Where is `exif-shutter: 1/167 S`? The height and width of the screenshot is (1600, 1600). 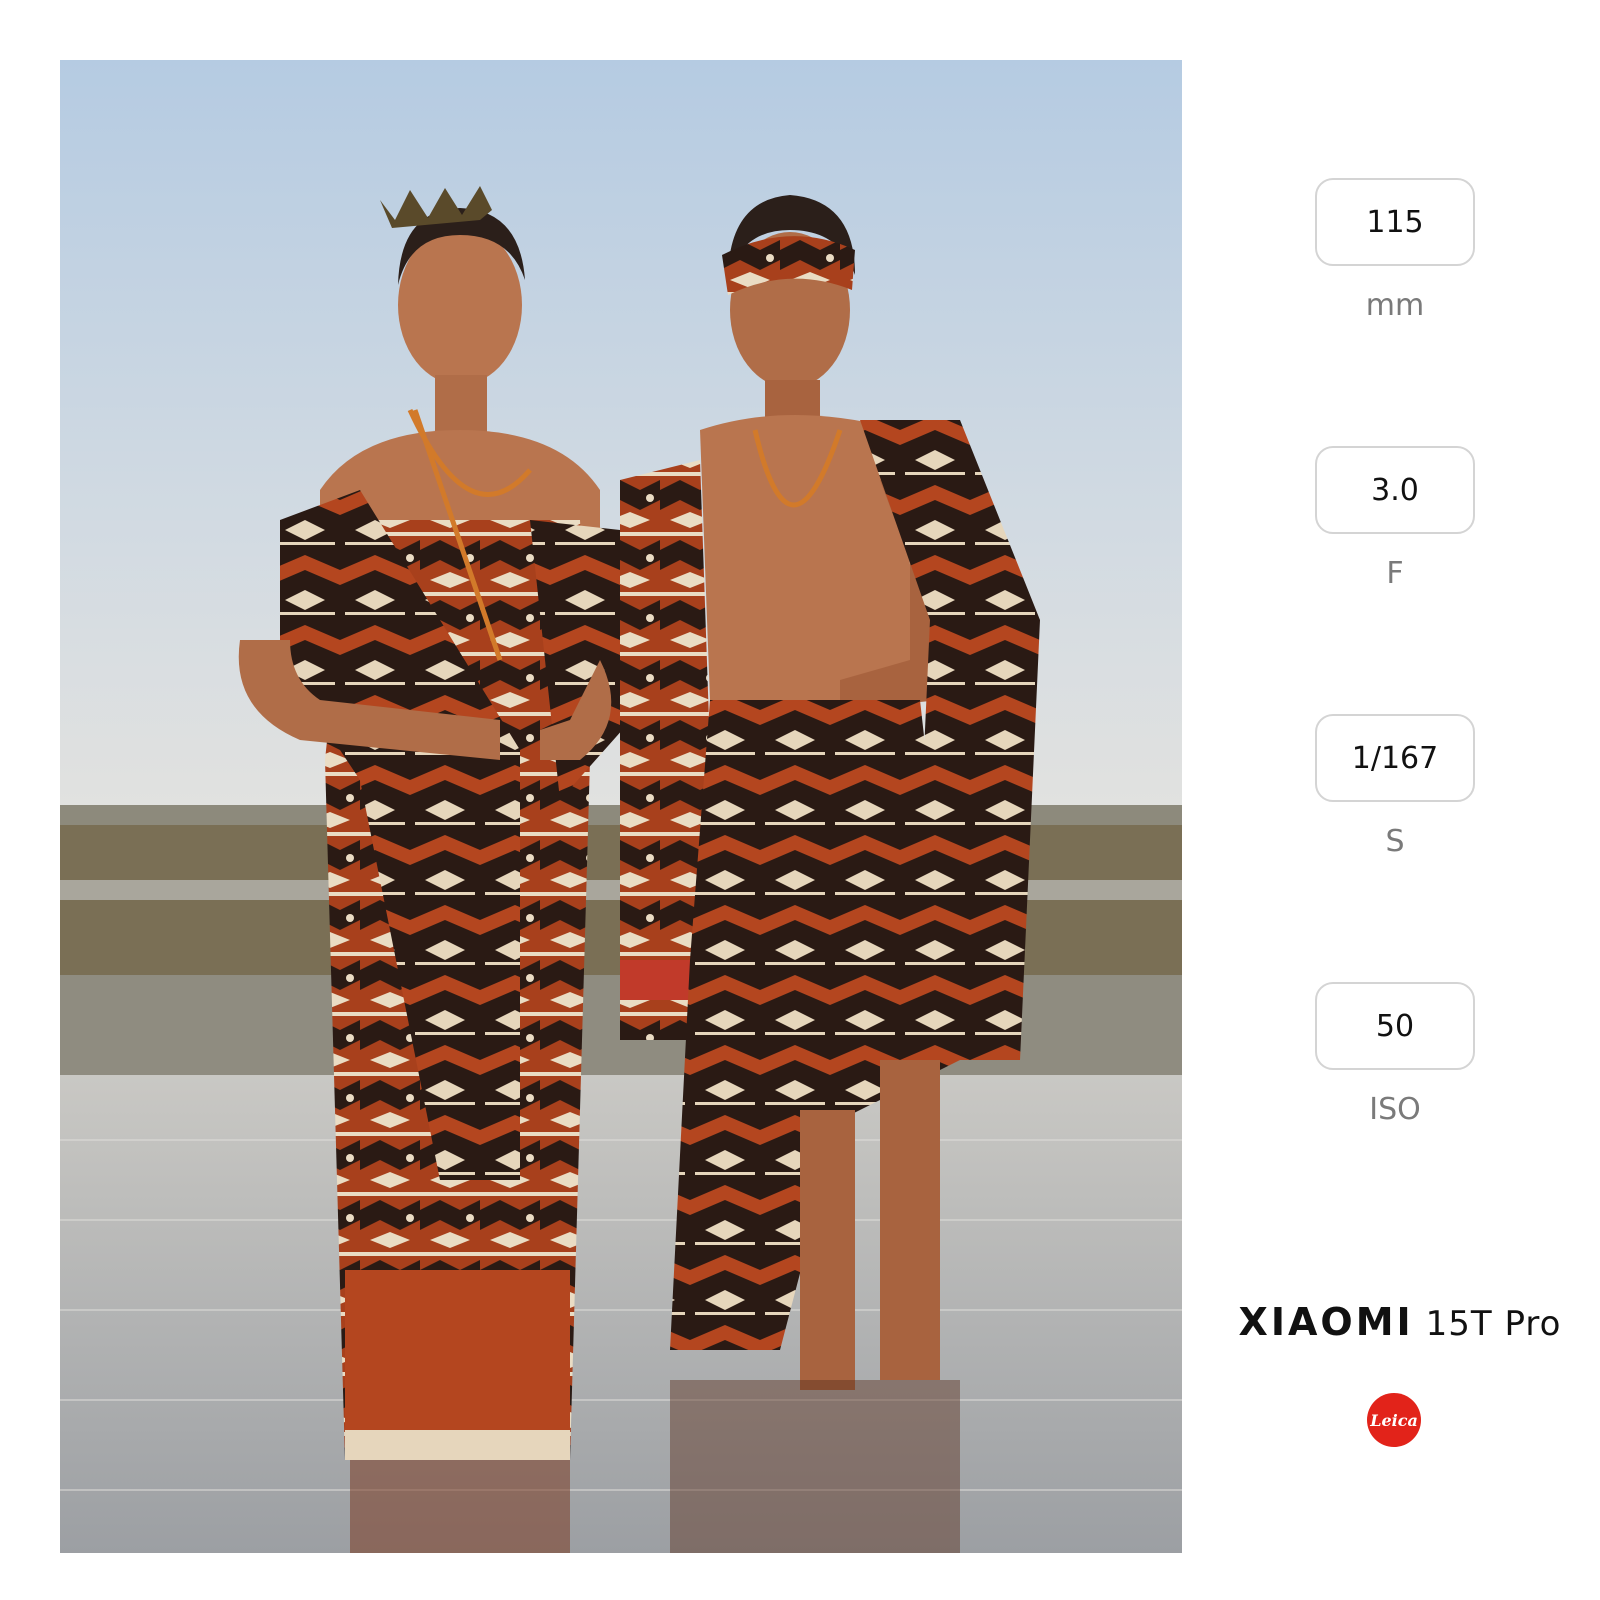
exif-shutter: 1/167 S is located at coordinates (1395, 788).